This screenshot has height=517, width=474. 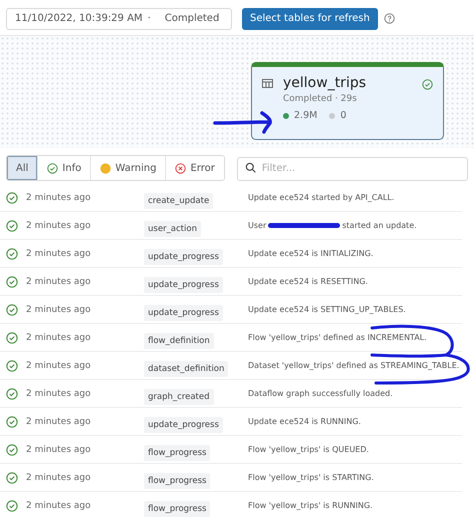 What do you see at coordinates (22, 168) in the screenshot?
I see `filter-tab: All` at bounding box center [22, 168].